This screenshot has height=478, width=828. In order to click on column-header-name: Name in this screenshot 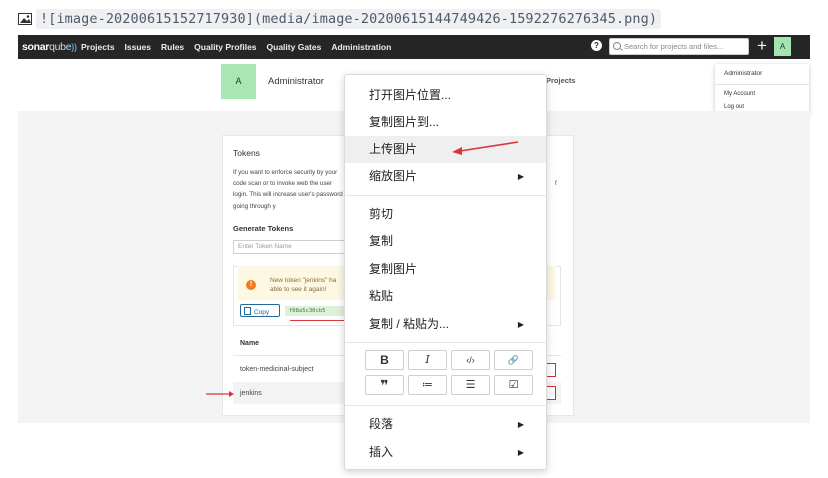, I will do `click(250, 343)`.